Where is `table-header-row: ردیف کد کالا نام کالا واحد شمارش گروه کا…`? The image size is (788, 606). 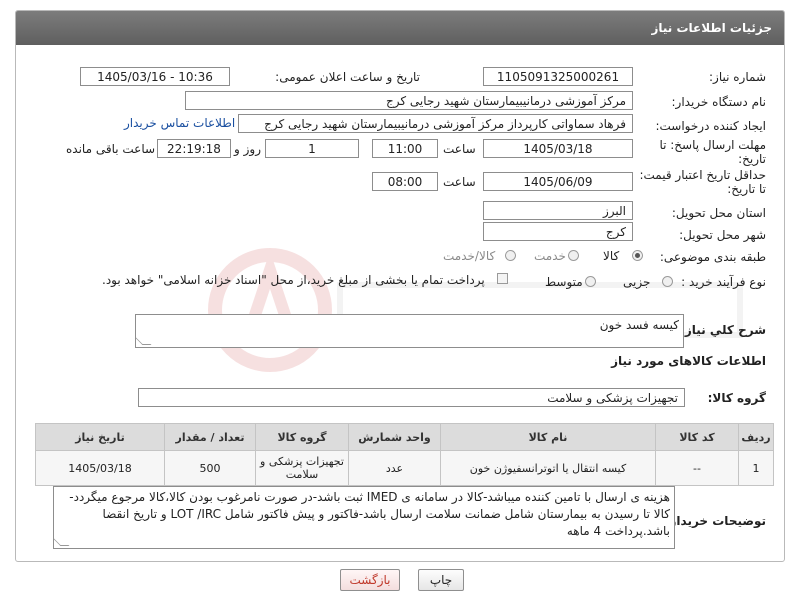
table-header-row: ردیف کد کالا نام کالا واحد شمارش گروه کا… is located at coordinates (404, 437).